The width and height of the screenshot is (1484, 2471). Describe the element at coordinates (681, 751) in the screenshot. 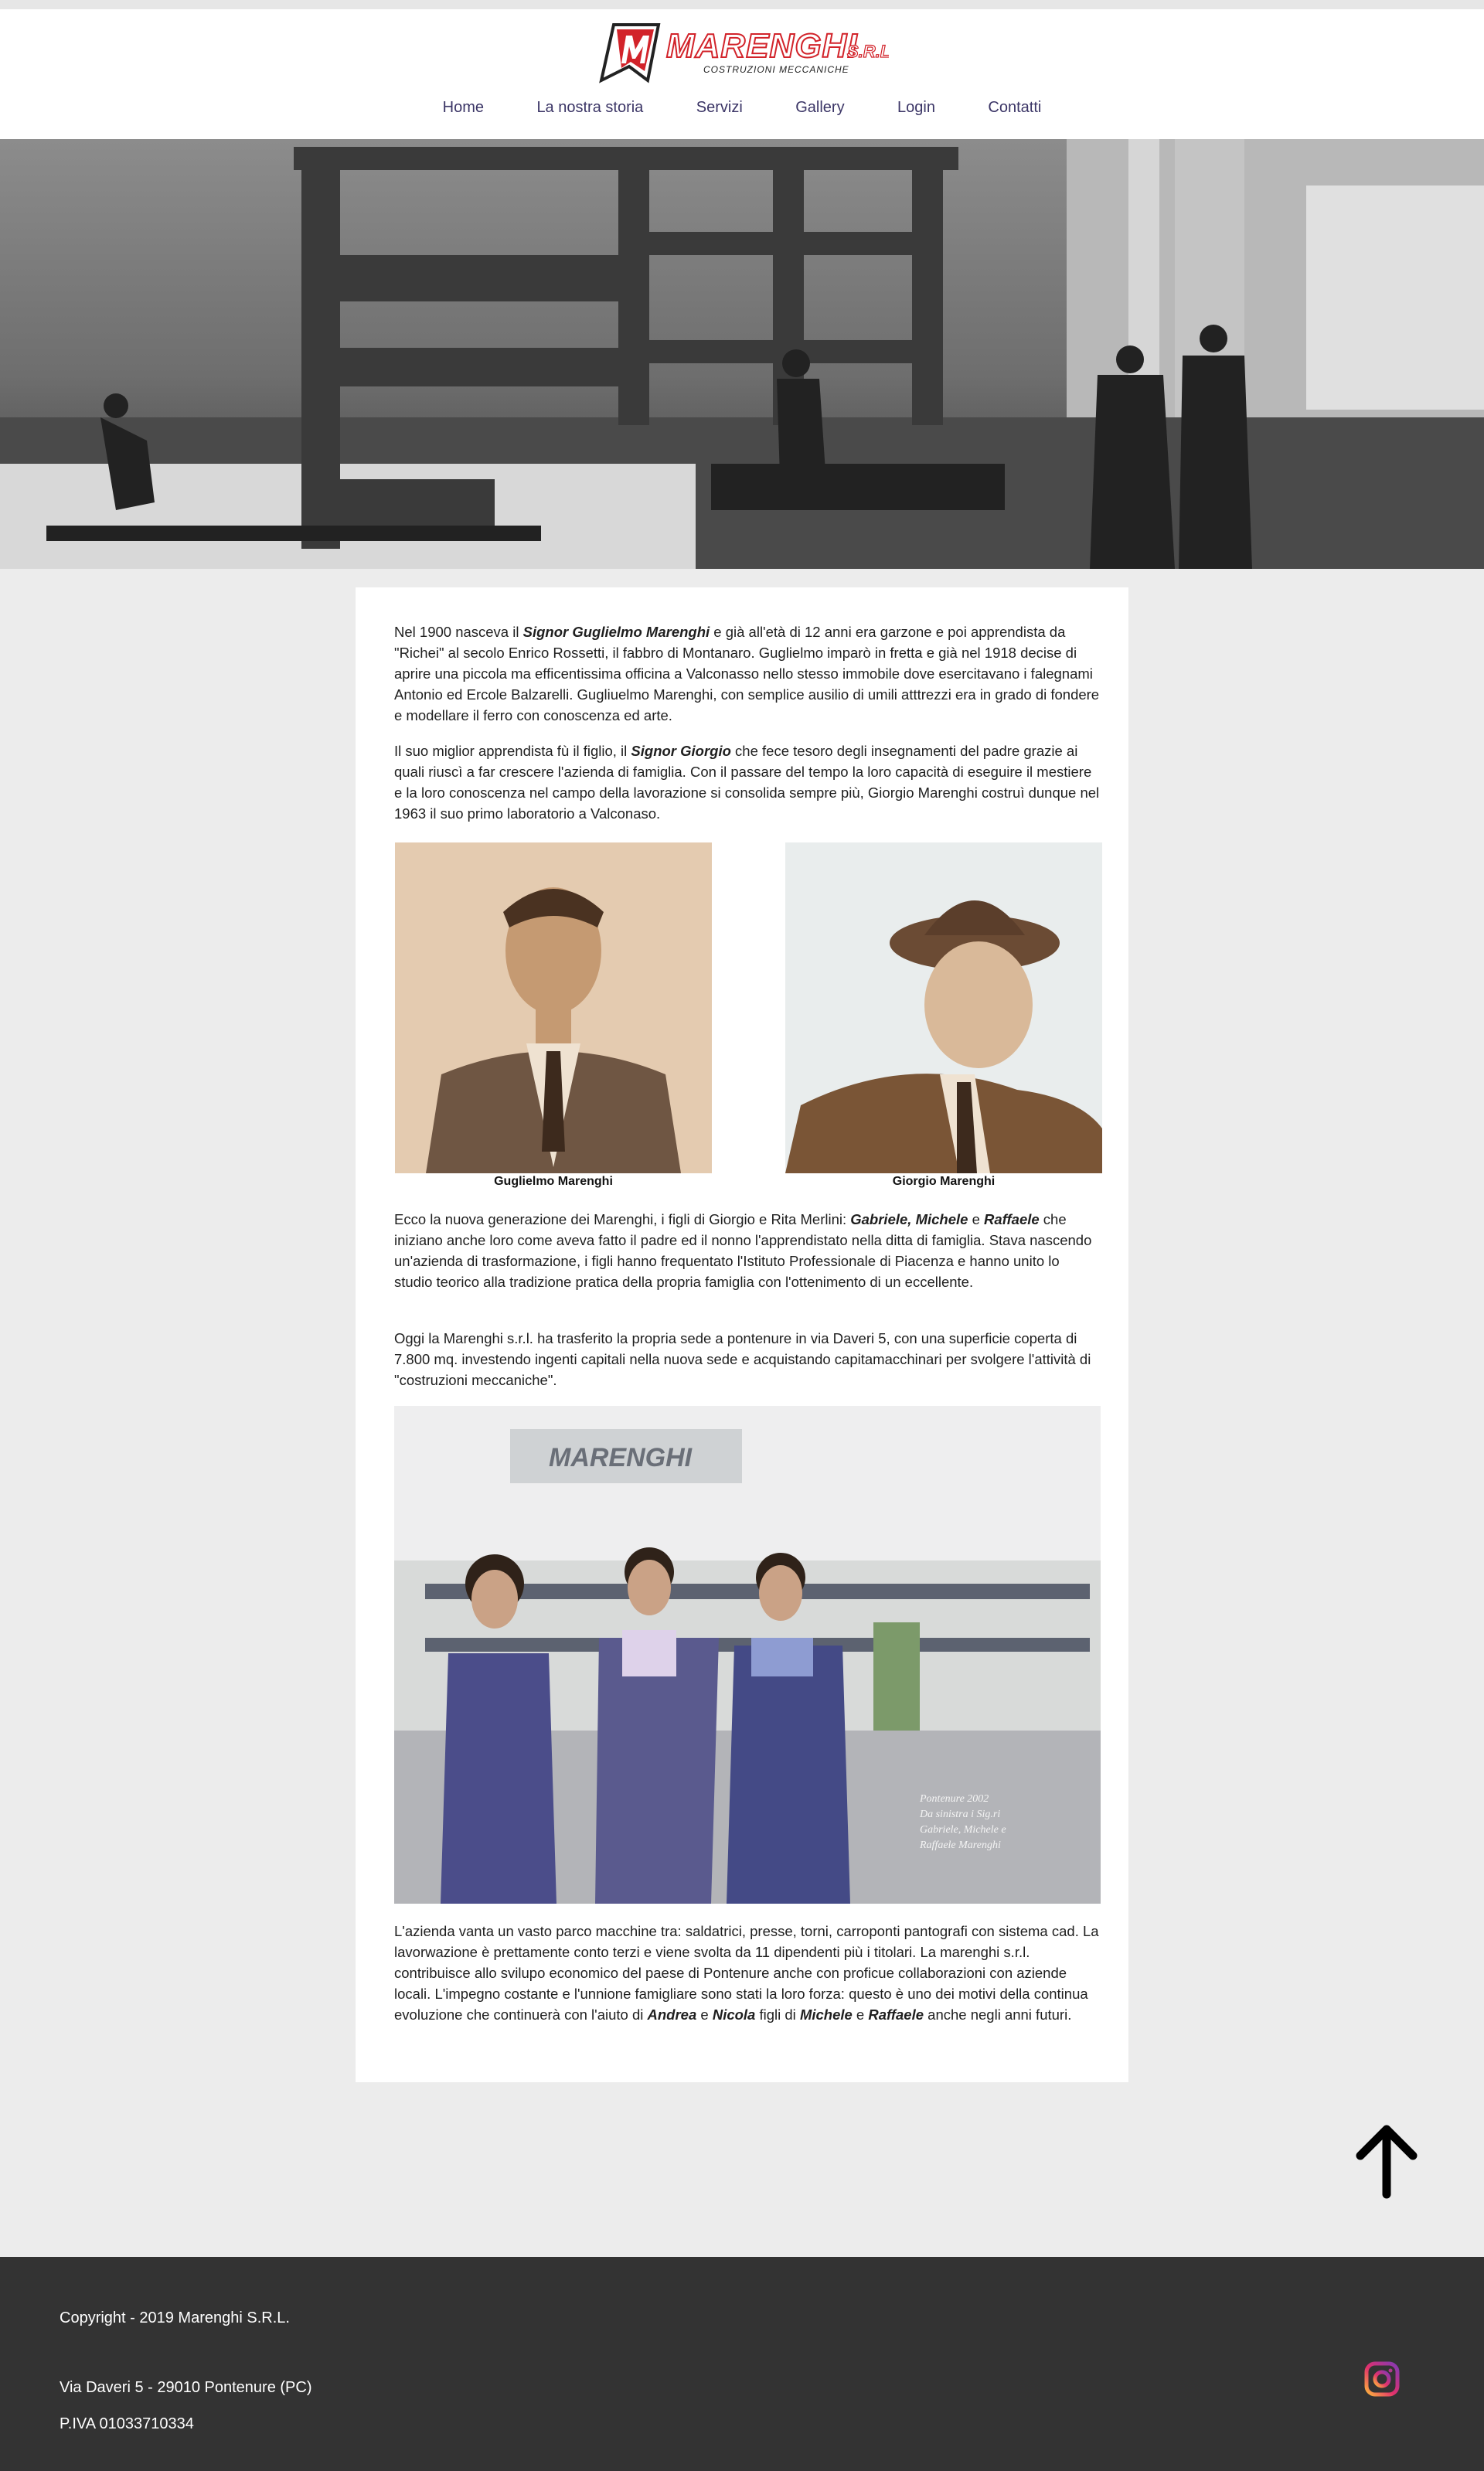

I see `emphasis-giorgio: Signor Giorgio` at that location.